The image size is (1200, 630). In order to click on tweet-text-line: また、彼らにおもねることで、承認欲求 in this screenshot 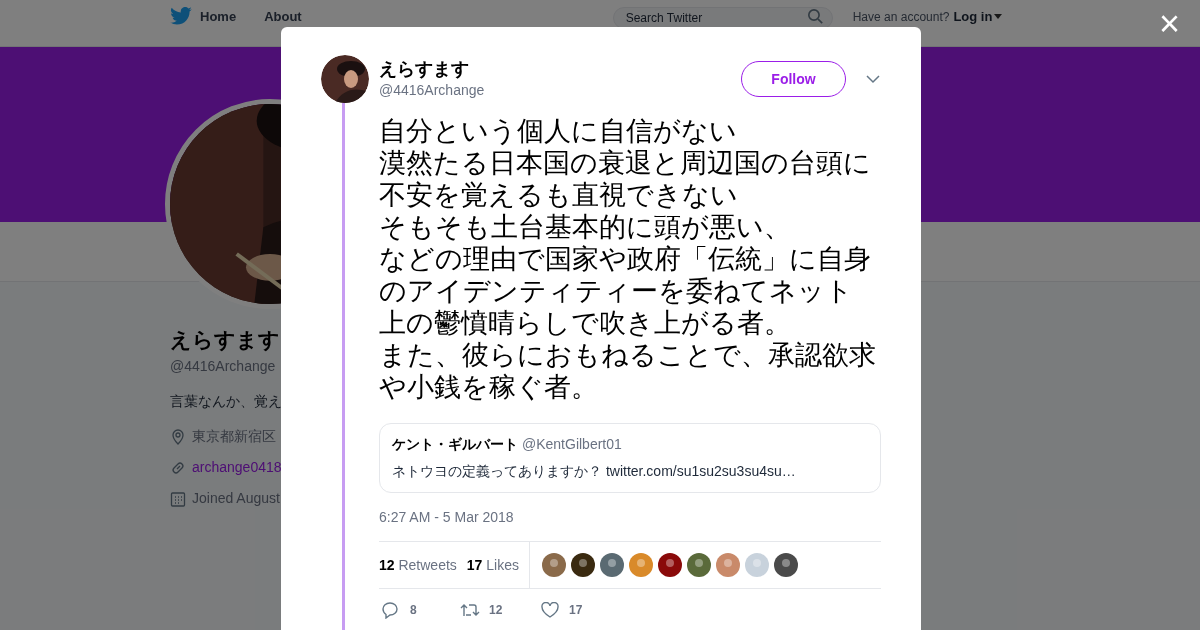, I will do `click(627, 355)`.